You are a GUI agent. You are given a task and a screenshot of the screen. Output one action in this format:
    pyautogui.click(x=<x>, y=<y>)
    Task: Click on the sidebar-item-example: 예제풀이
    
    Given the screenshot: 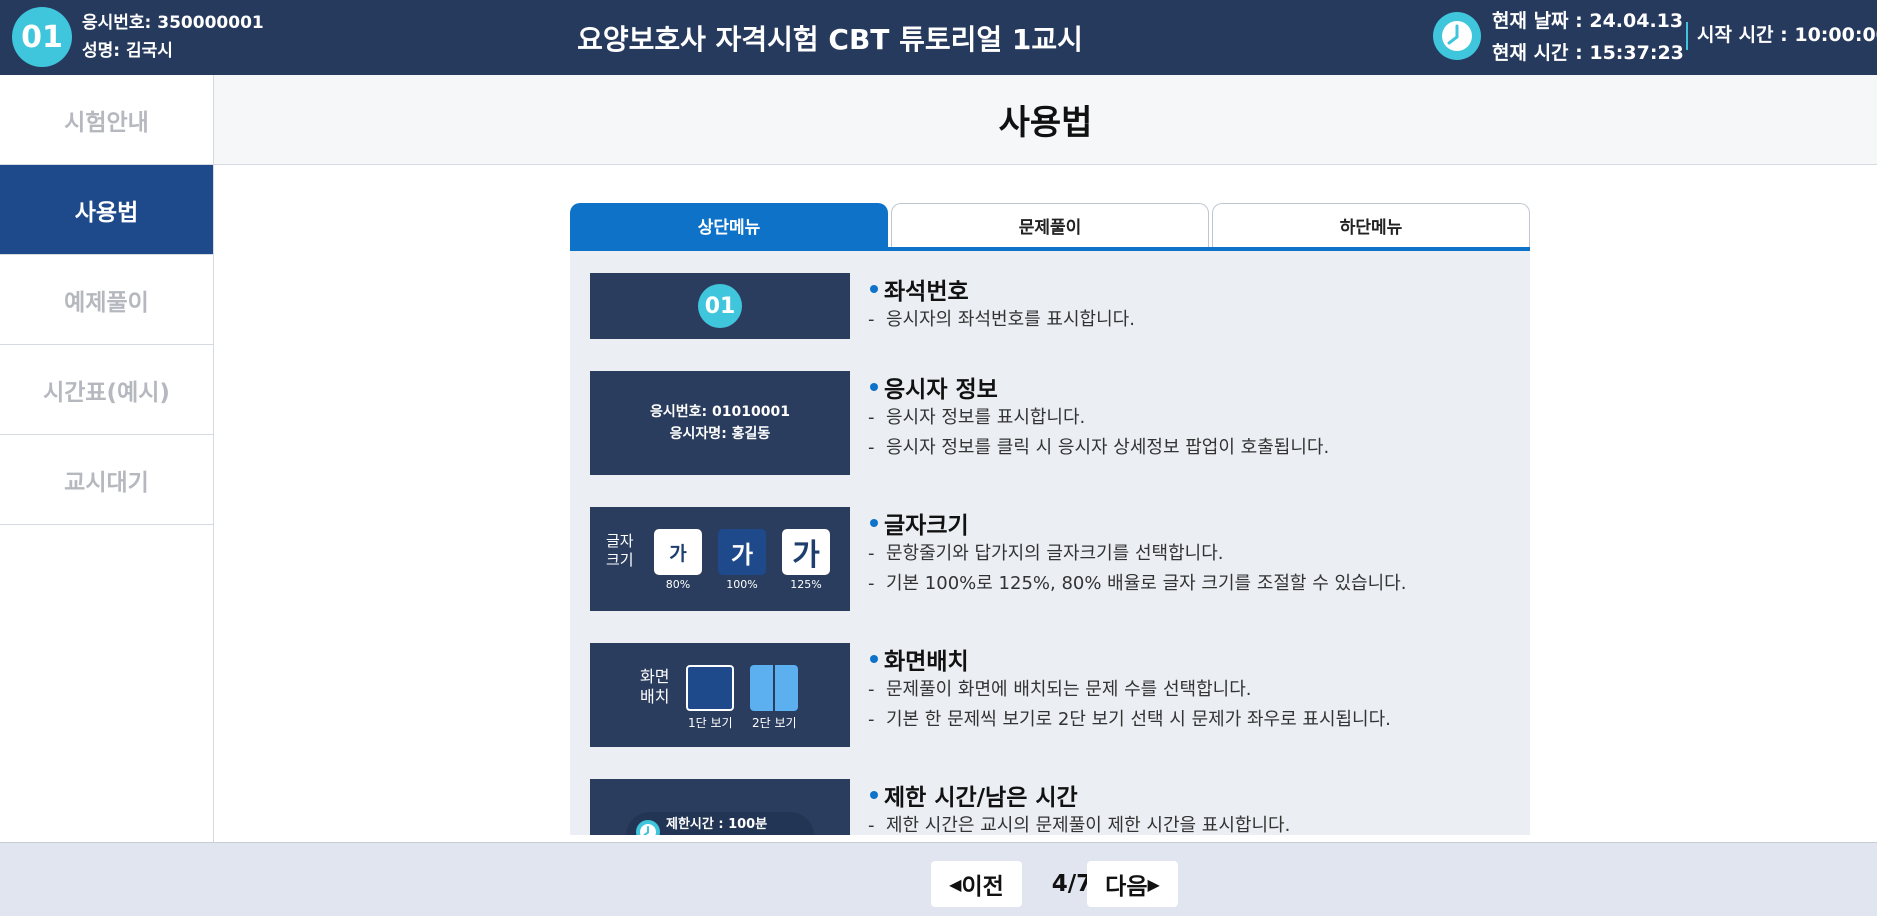 What is the action you would take?
    pyautogui.click(x=106, y=300)
    